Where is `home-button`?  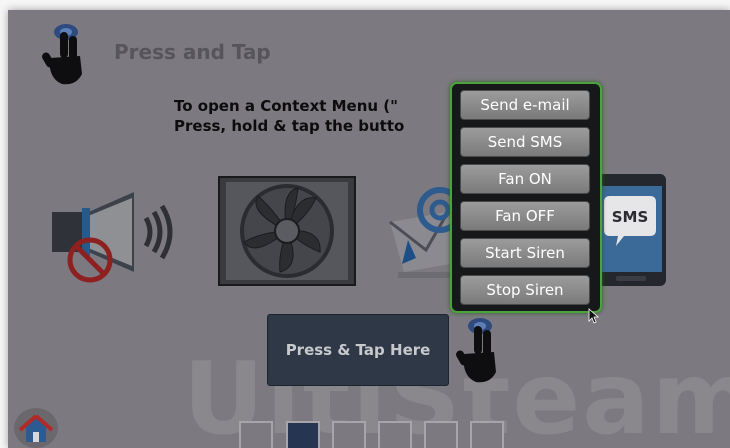
home-button is located at coordinates (36, 428).